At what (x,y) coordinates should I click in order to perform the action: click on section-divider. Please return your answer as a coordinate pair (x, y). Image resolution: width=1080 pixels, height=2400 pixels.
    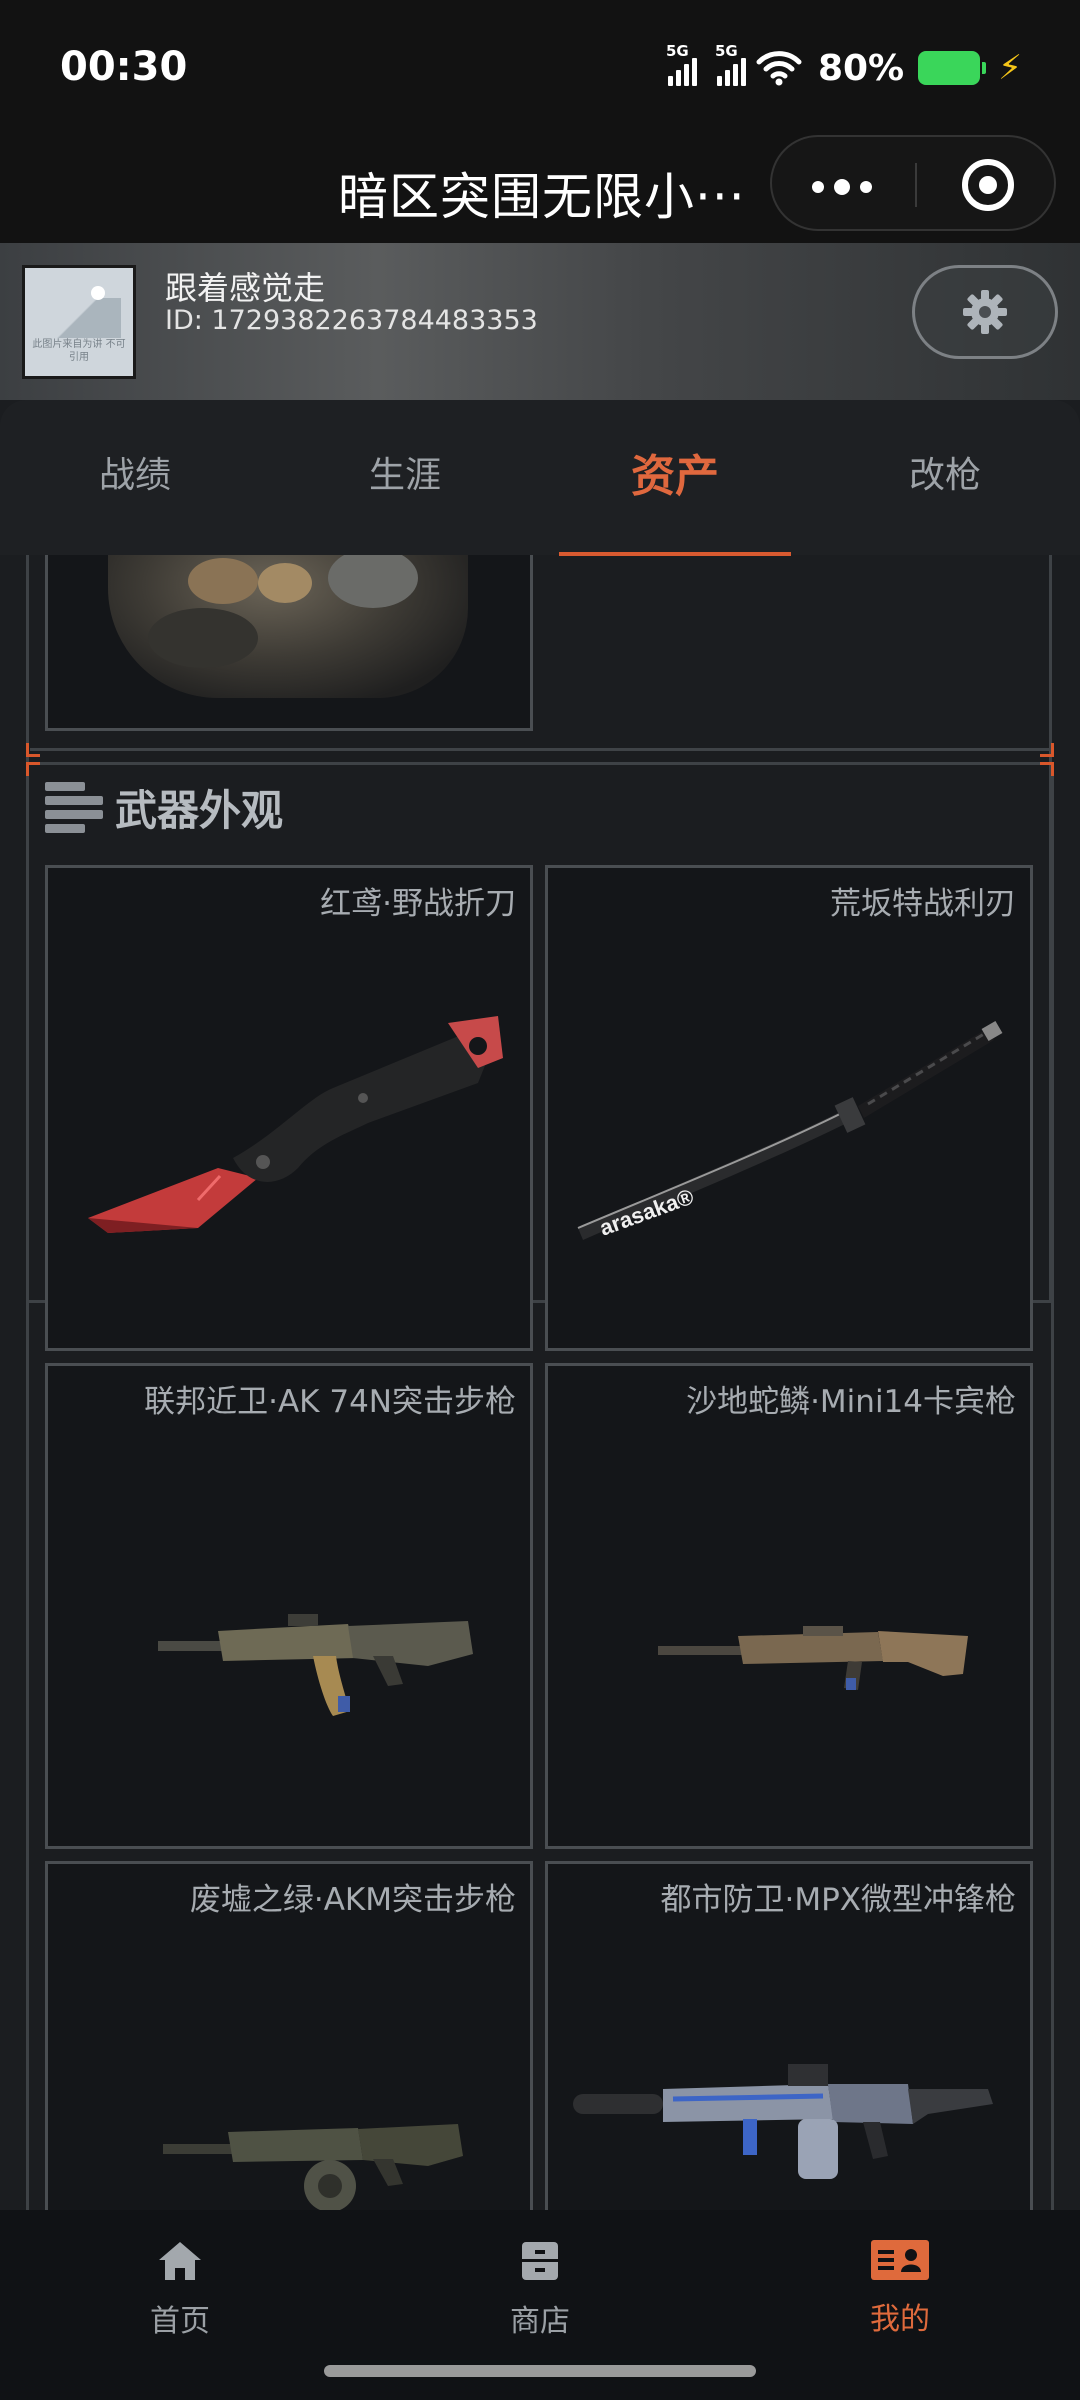
    Looking at the image, I should click on (542, 749).